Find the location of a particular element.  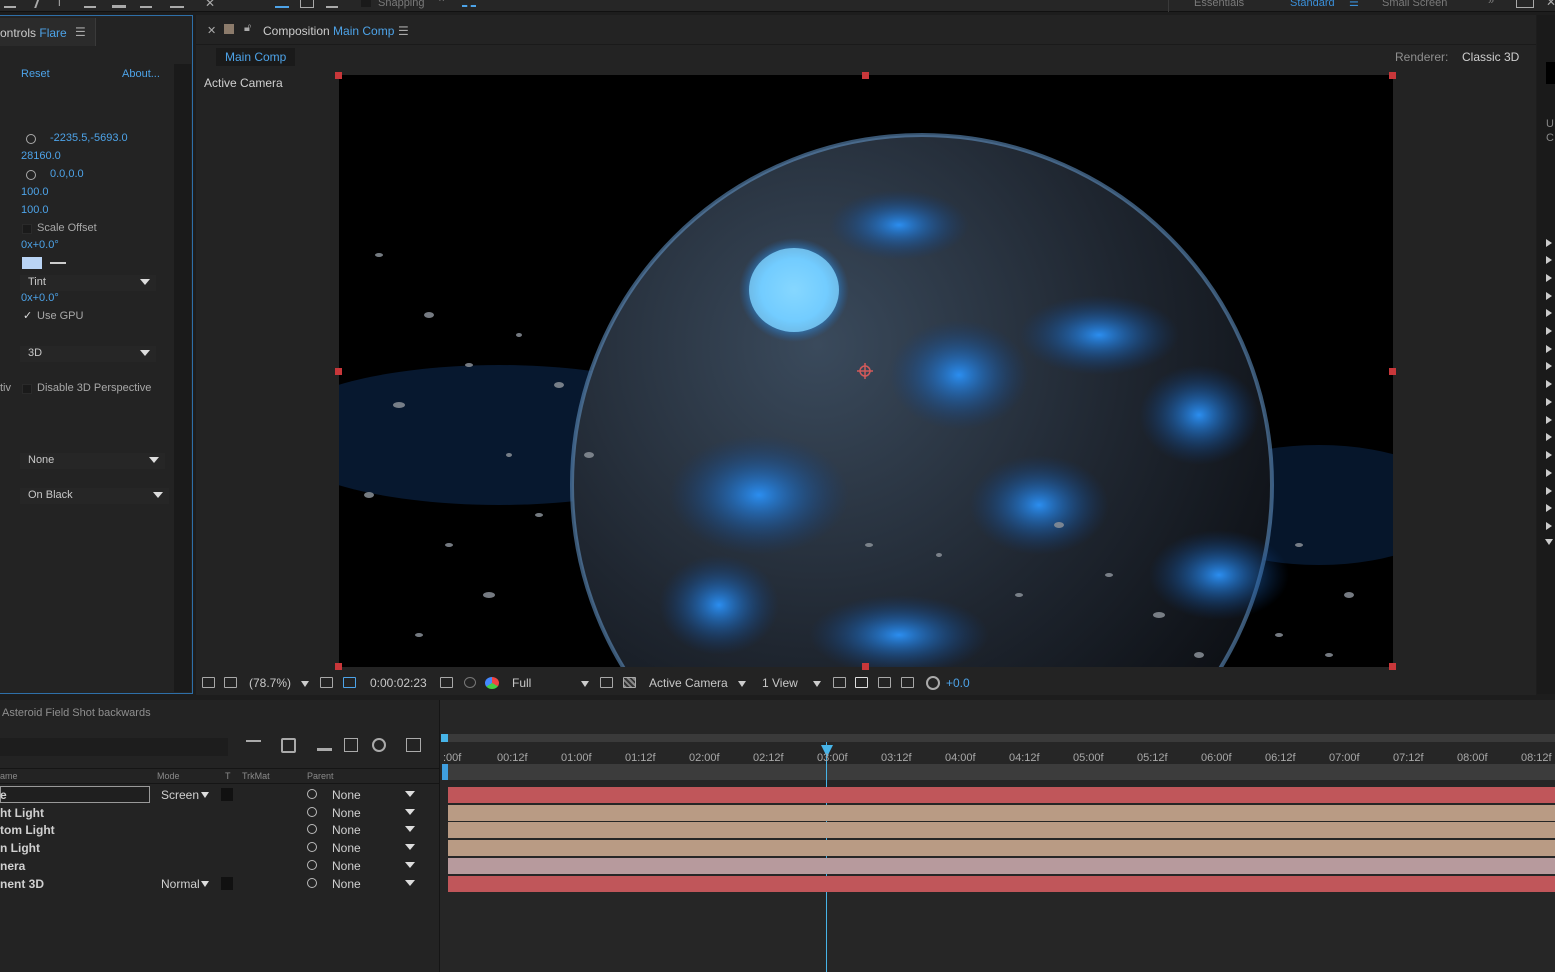

composition-tab: Composition Main Comp is located at coordinates (328, 31).